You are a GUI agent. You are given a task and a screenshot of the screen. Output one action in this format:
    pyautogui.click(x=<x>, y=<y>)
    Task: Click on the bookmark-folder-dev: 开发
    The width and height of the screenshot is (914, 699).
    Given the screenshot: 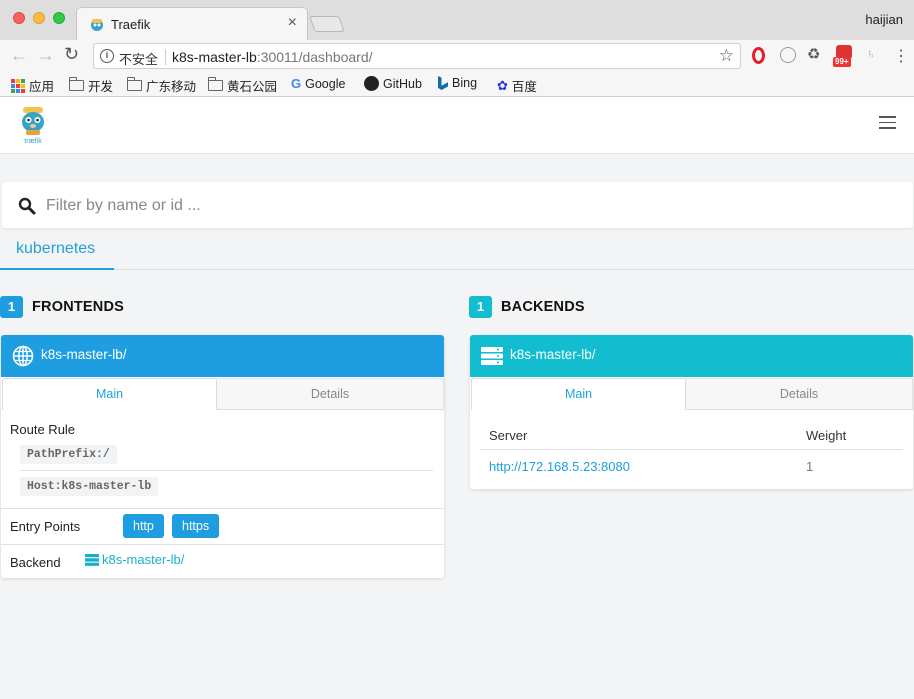 What is the action you would take?
    pyautogui.click(x=91, y=85)
    